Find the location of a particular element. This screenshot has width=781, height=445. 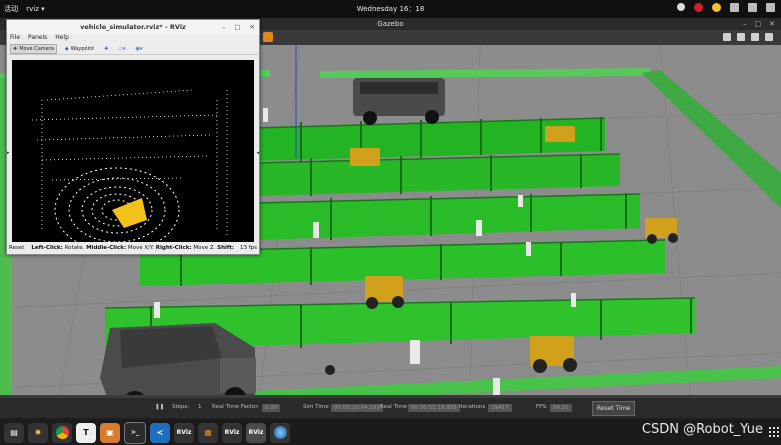

steps-label: Steps: is located at coordinates (181, 407).